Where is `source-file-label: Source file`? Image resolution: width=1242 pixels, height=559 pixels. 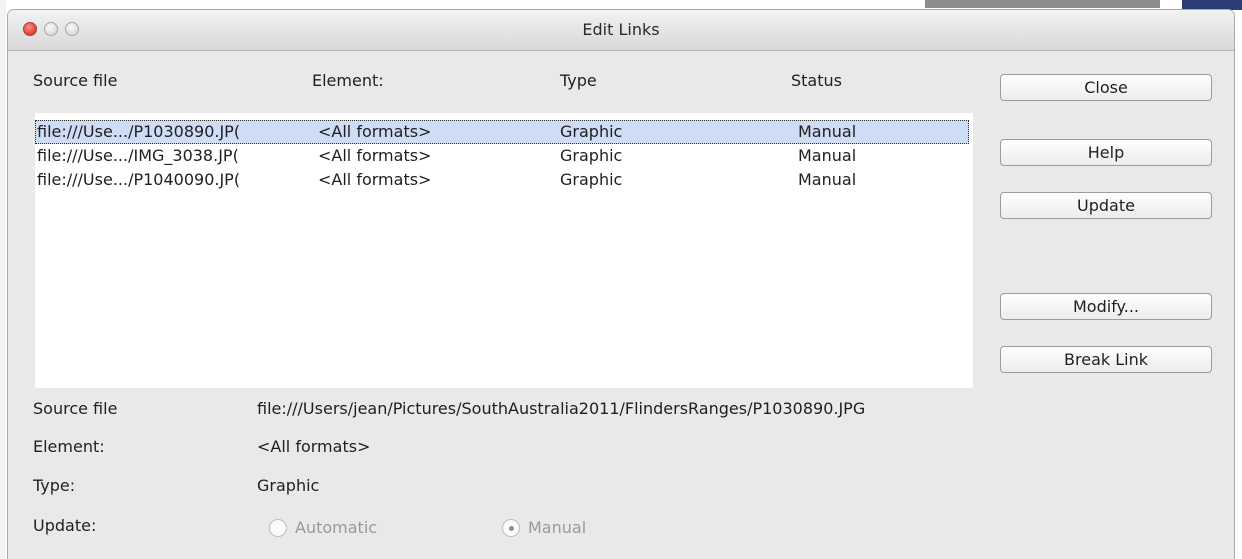 source-file-label: Source file is located at coordinates (75, 408).